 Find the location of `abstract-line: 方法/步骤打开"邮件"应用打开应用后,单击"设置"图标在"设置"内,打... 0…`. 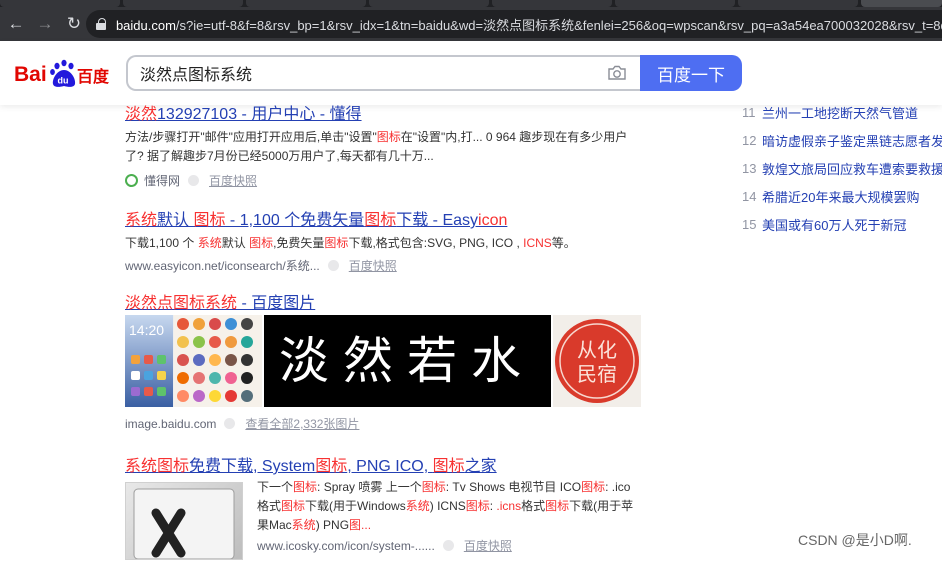

abstract-line: 方法/步骤打开"邮件"应用打开应用后,单击"设置"图标在"设置"内,打... 0… is located at coordinates (425, 137).